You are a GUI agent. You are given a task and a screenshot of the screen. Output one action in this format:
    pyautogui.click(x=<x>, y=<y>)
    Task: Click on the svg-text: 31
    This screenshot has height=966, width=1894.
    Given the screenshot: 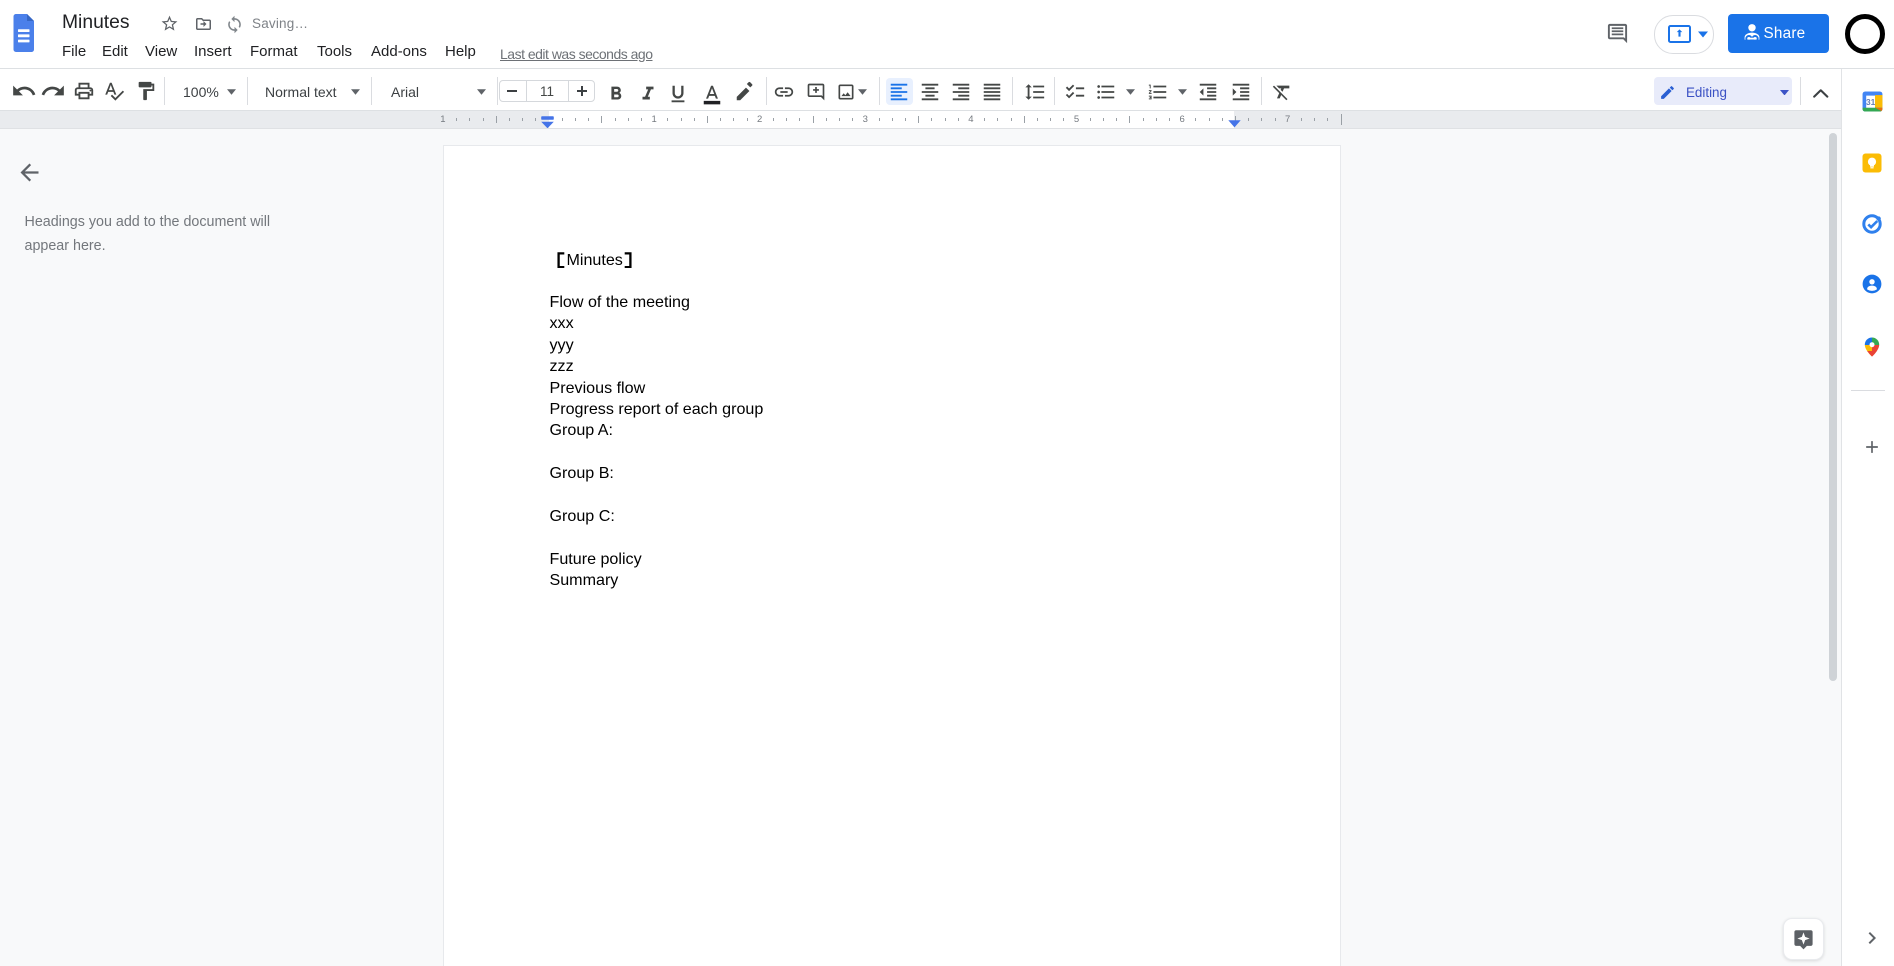 What is the action you would take?
    pyautogui.click(x=1871, y=102)
    